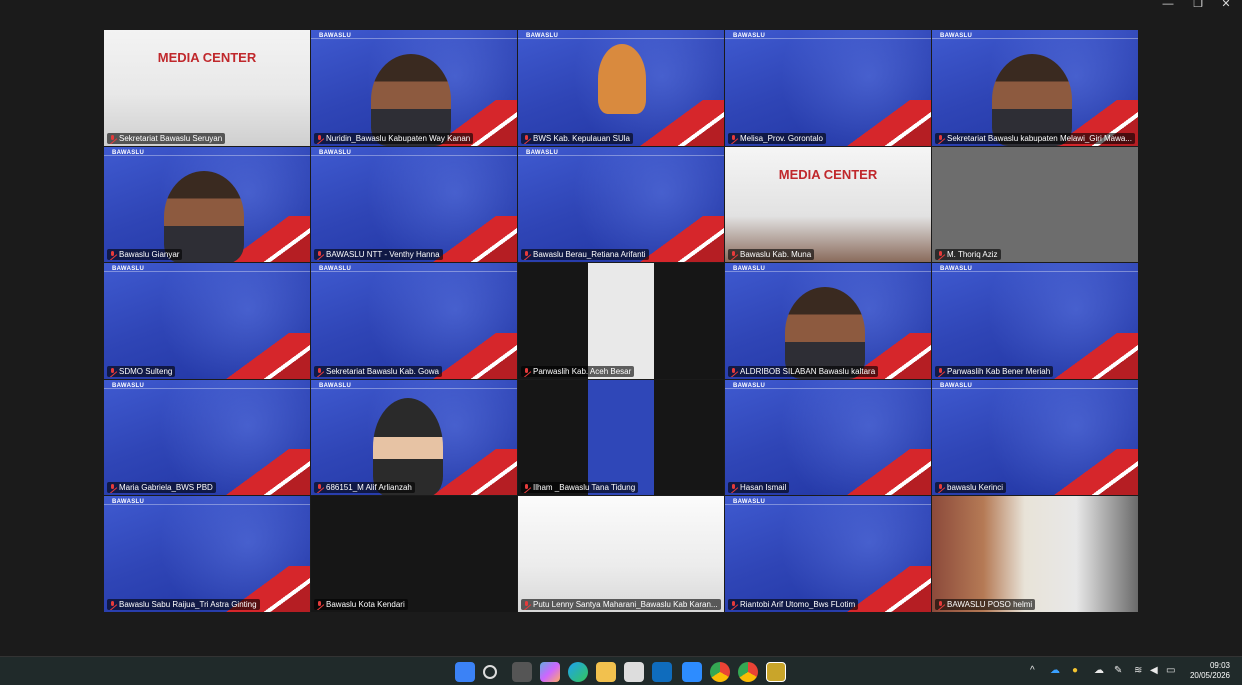 This screenshot has width=1242, height=685. I want to click on participant-name: BWS Kab. Kepulauan SUla, so click(581, 138).